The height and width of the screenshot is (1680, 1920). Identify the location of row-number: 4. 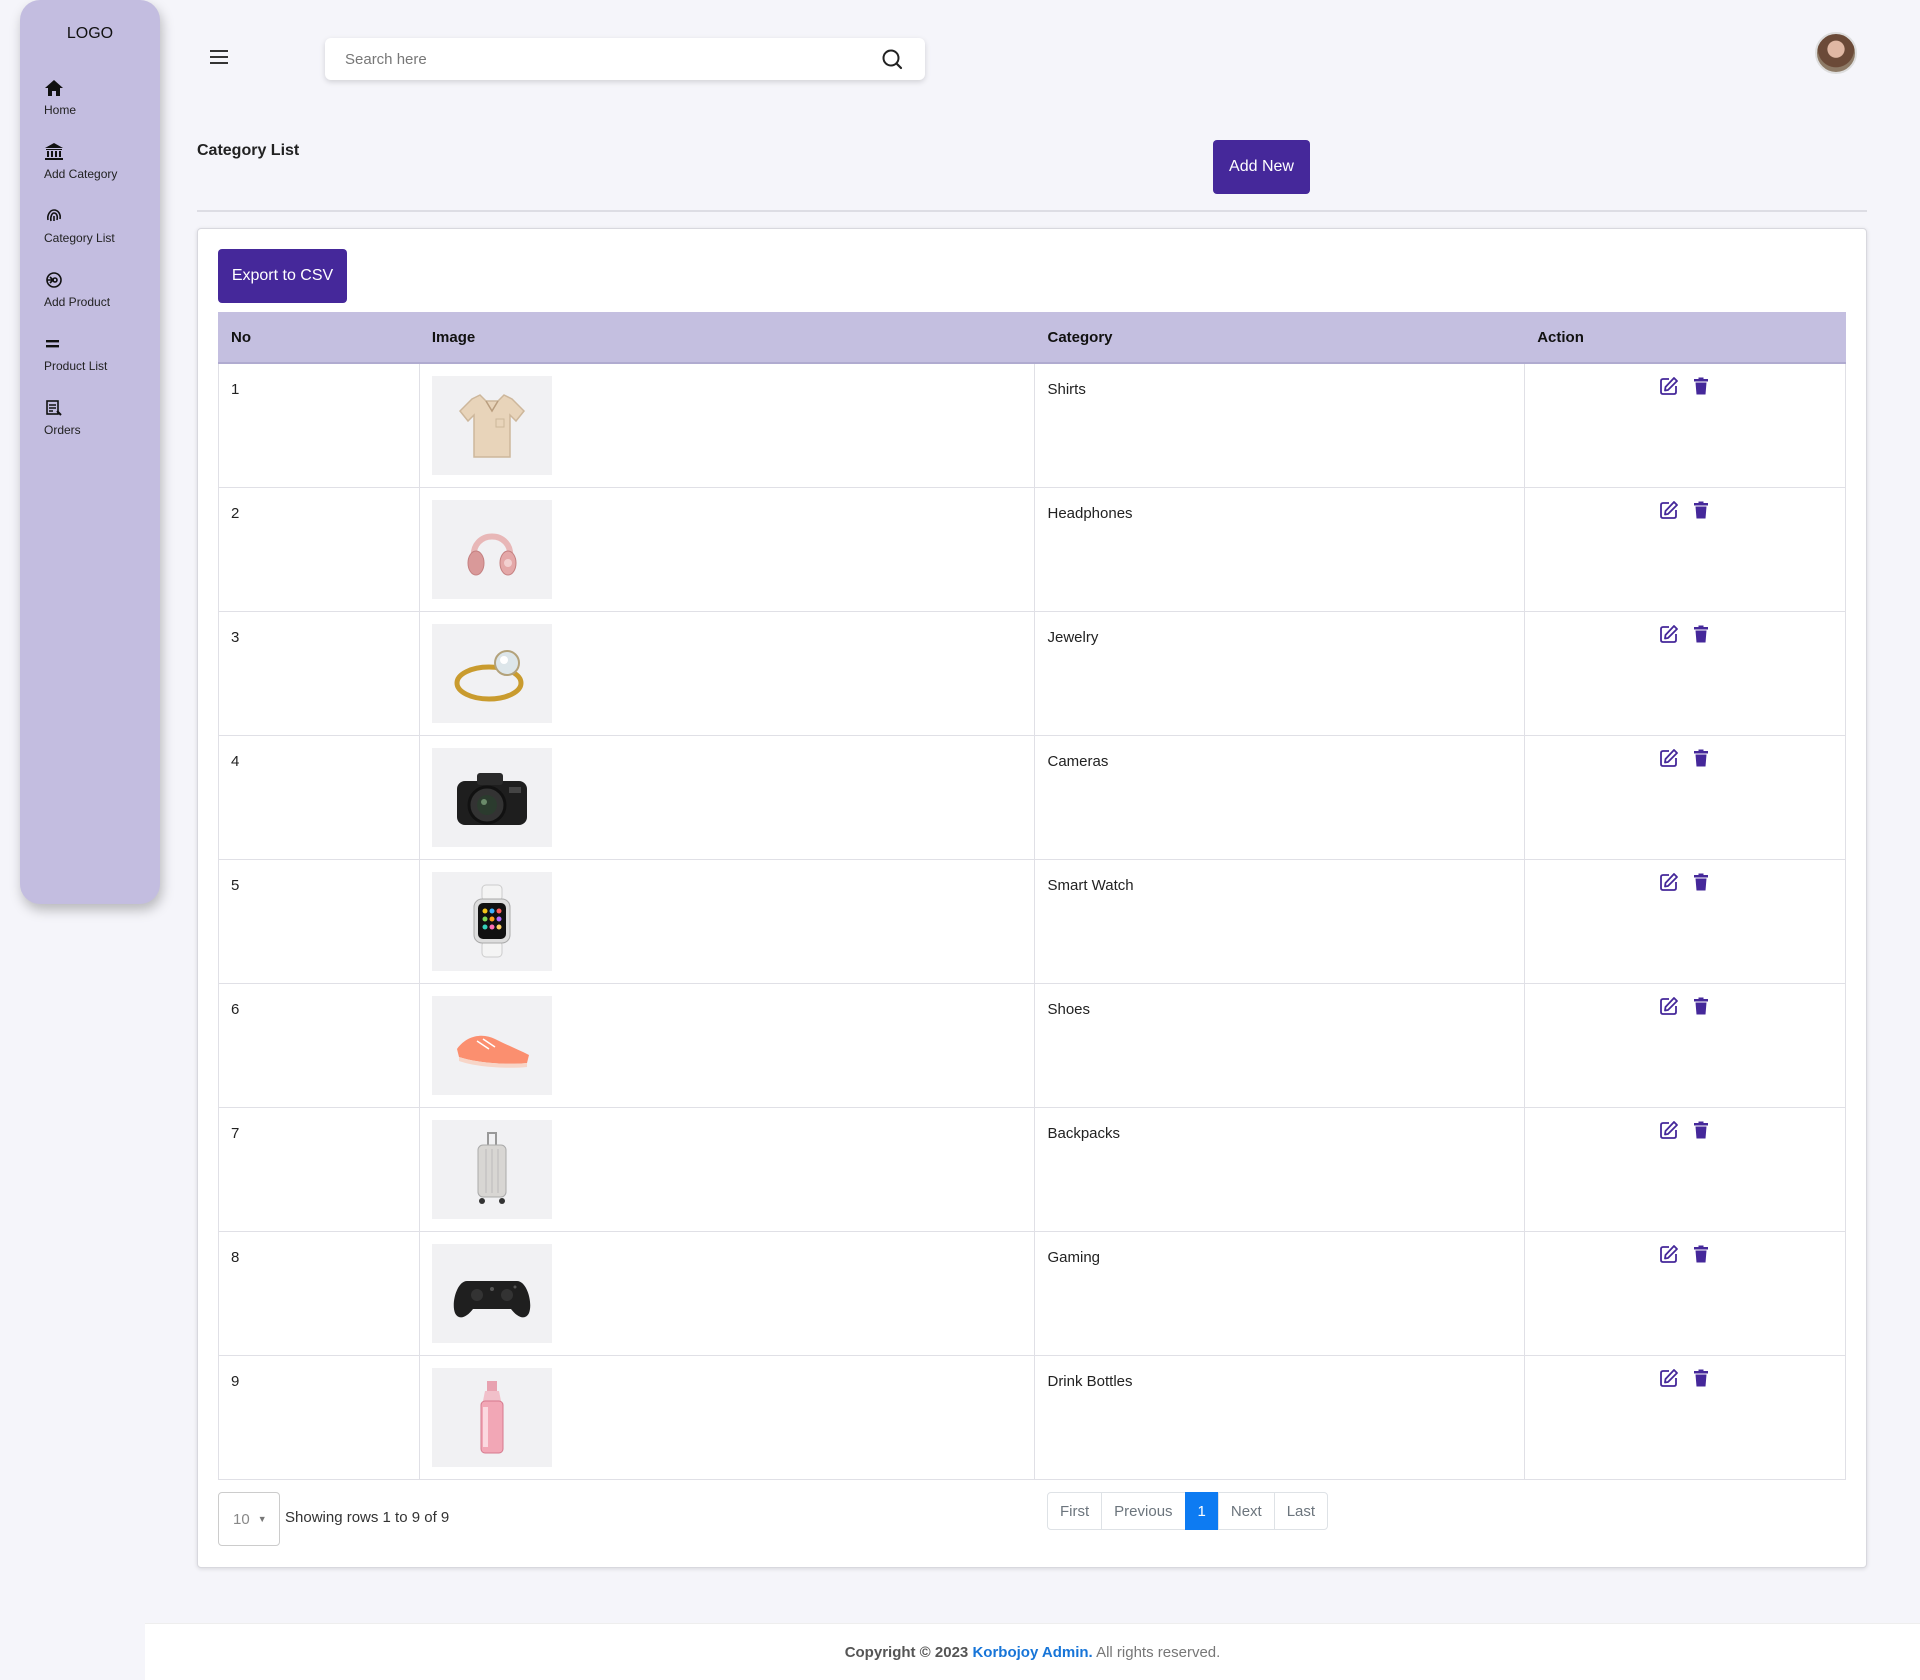
(319, 797).